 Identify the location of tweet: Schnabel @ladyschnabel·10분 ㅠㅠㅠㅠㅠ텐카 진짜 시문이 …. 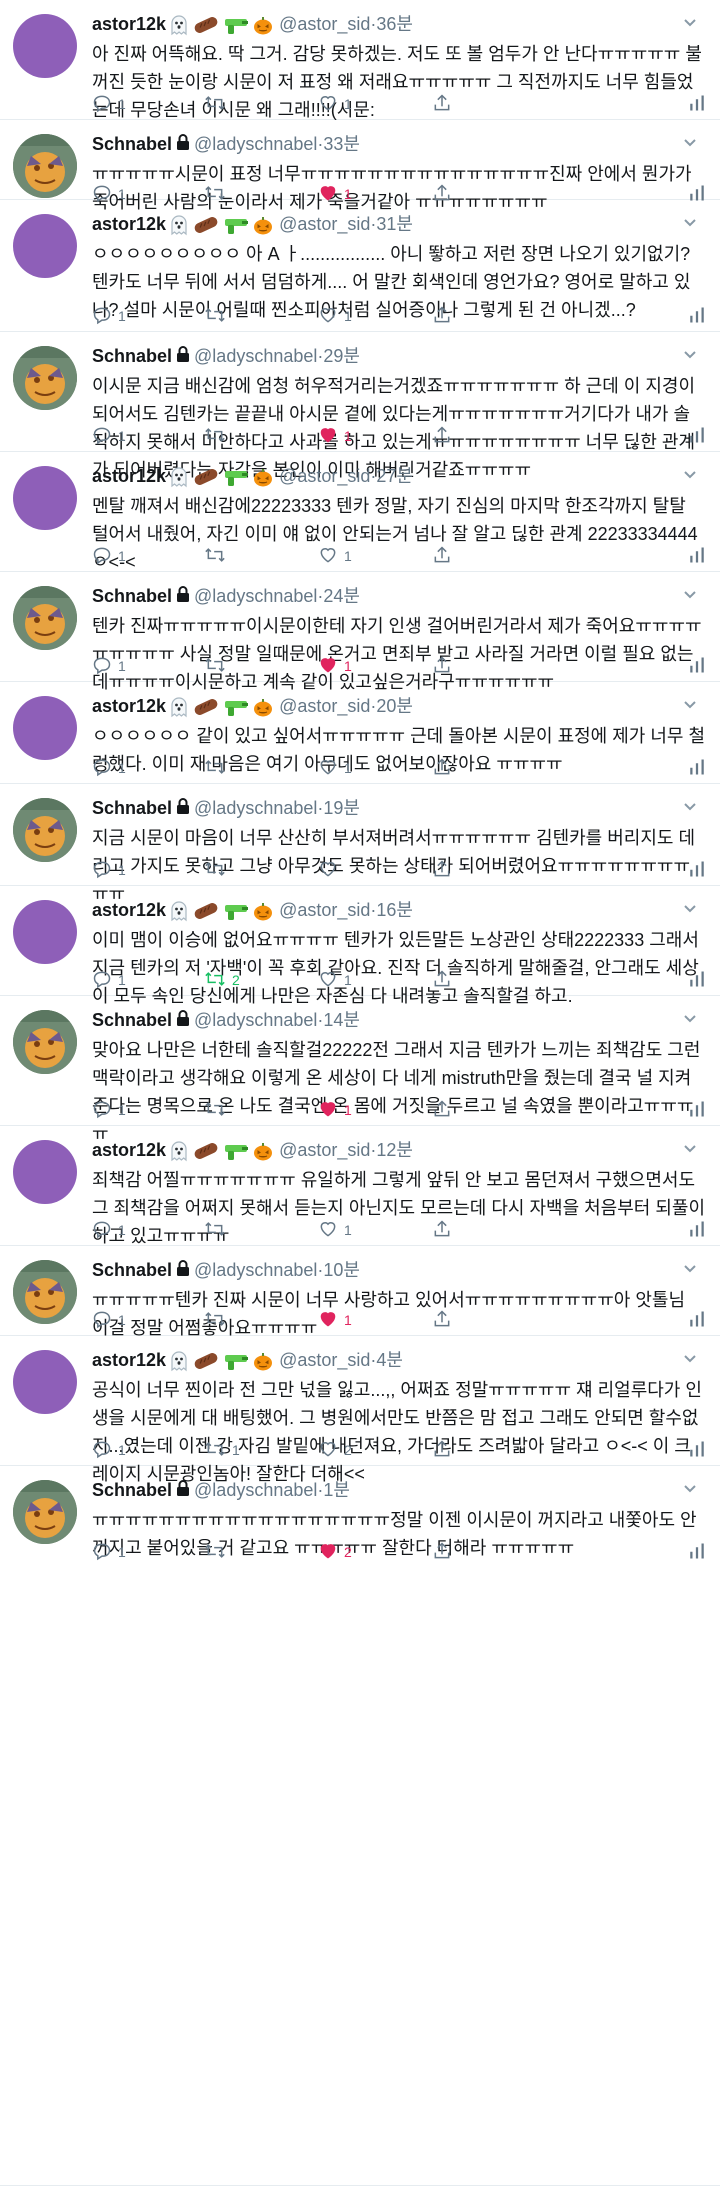
(360, 1292).